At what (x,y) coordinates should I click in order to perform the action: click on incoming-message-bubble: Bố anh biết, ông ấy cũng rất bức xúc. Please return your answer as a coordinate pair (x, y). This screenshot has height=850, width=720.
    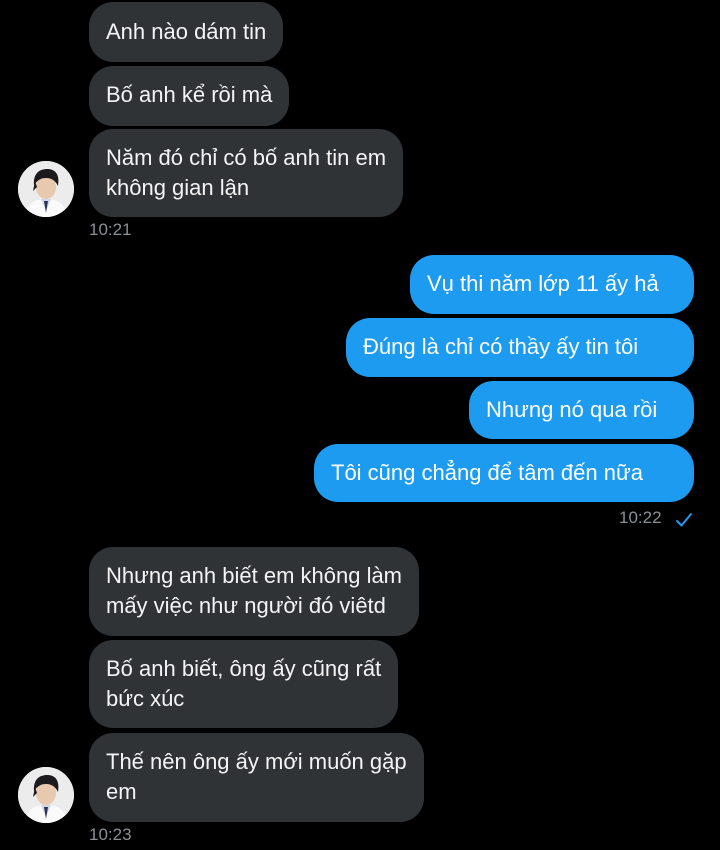
    Looking at the image, I should click on (244, 684).